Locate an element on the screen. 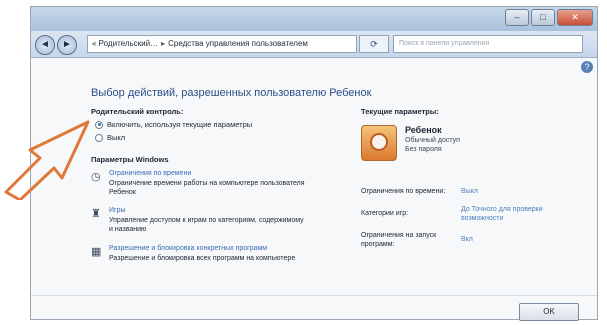 The width and height of the screenshot is (607, 325). title-bar: ‒ □ ✕ is located at coordinates (314, 19).